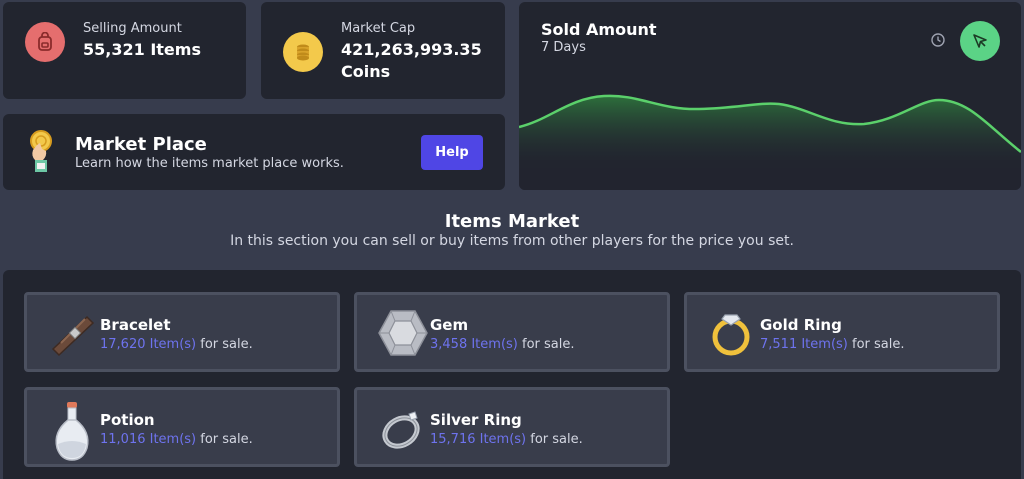 Image resolution: width=1024 pixels, height=479 pixels. I want to click on market-cap-value: 421,263,993.35, so click(411, 49).